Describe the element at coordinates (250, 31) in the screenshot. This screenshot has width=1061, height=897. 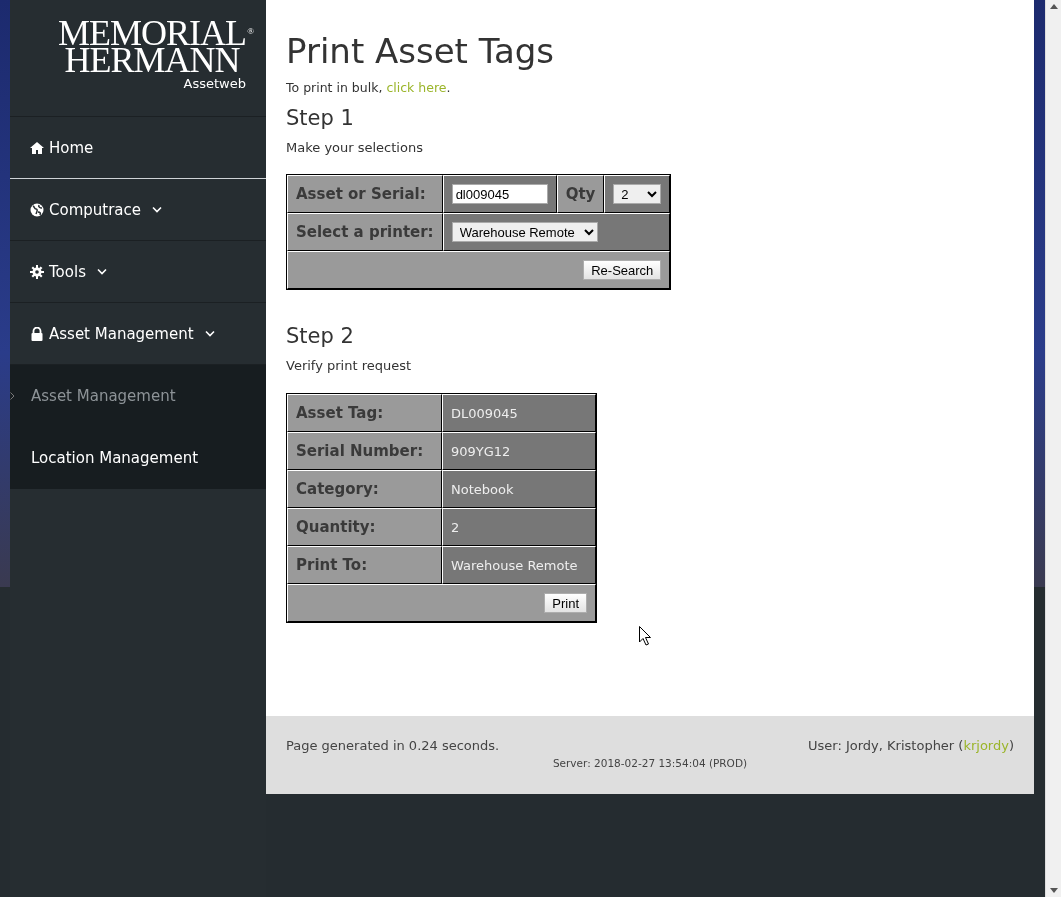
I see `registered-mark: ®` at that location.